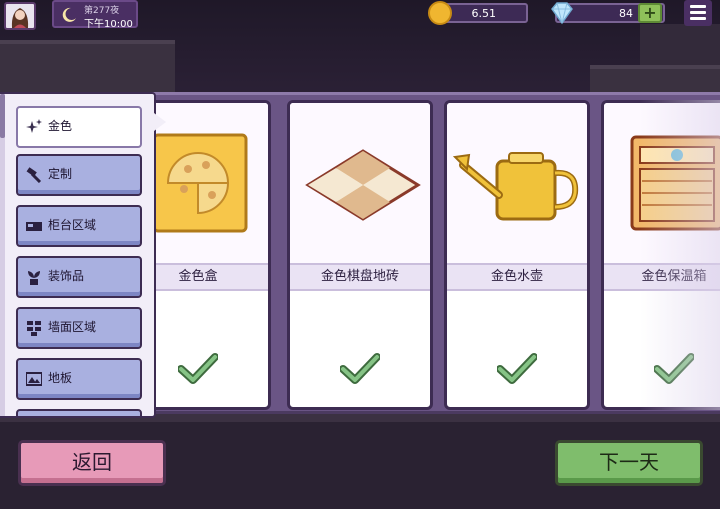 The width and height of the screenshot is (720, 509). I want to click on sidebar-scroll-thumb, so click(2, 116).